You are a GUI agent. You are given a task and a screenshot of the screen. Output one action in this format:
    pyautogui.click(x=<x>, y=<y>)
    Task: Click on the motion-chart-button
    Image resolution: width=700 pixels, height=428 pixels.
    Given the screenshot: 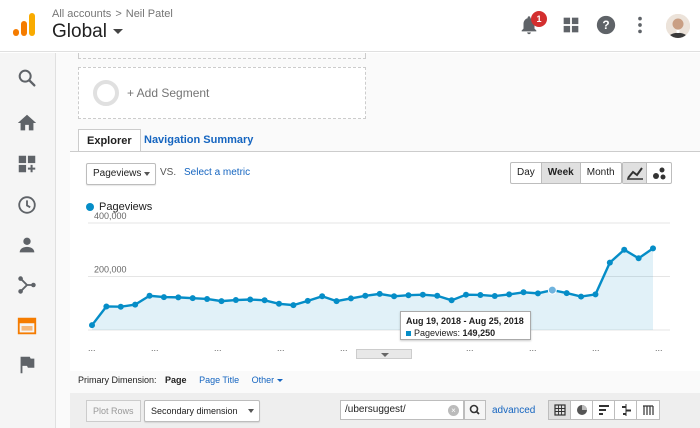 What is the action you would take?
    pyautogui.click(x=659, y=173)
    